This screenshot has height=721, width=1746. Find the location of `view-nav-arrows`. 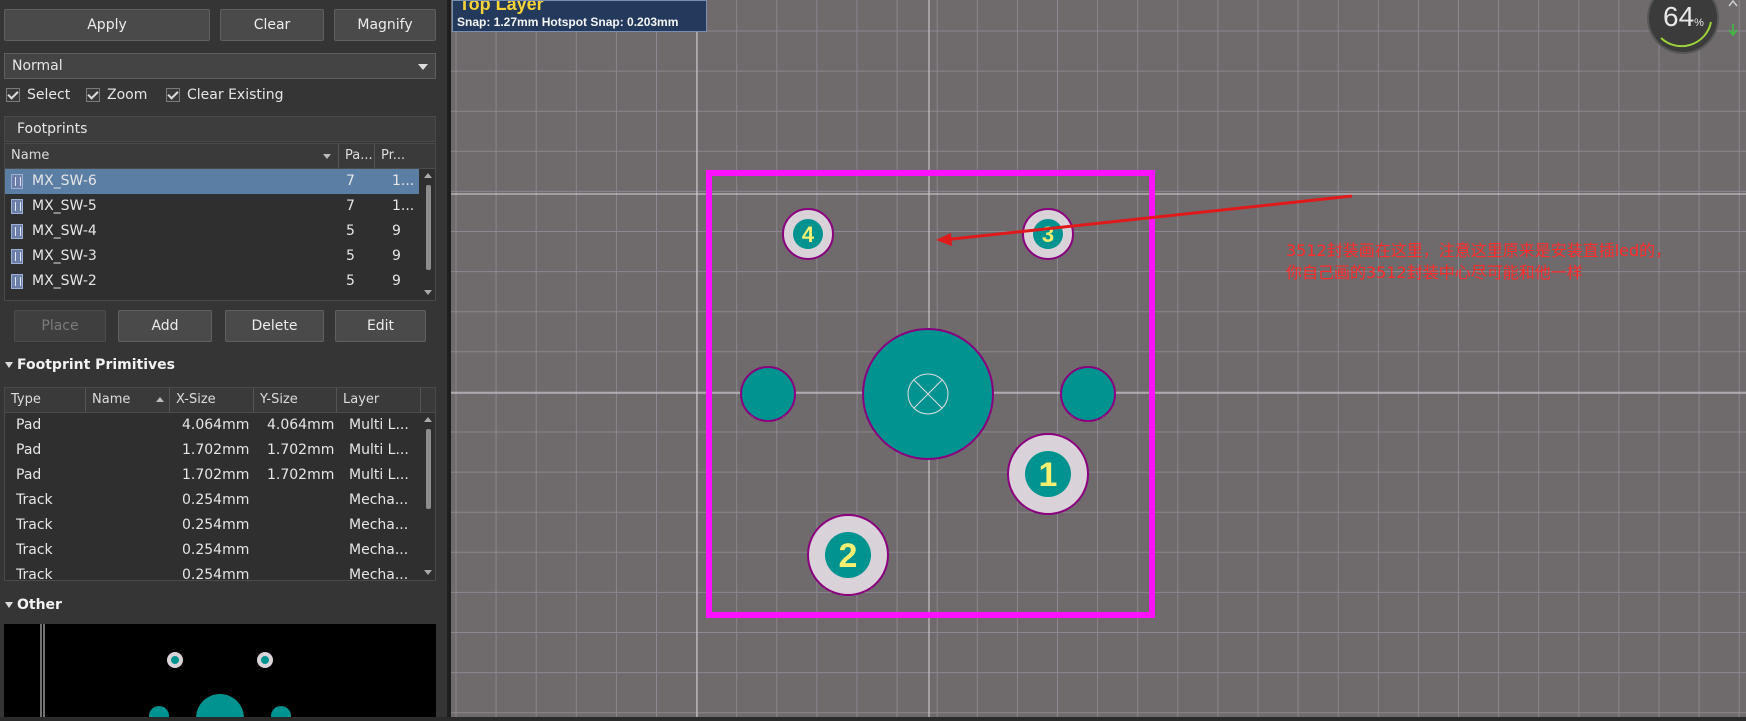

view-nav-arrows is located at coordinates (1733, 20).